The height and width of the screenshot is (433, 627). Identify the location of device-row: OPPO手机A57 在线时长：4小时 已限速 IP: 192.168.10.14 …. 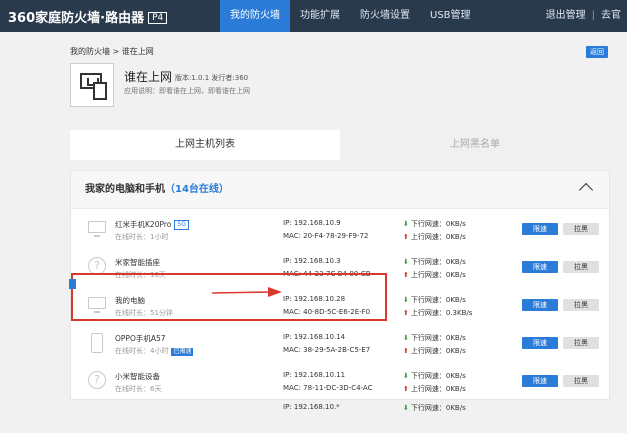
(341, 344).